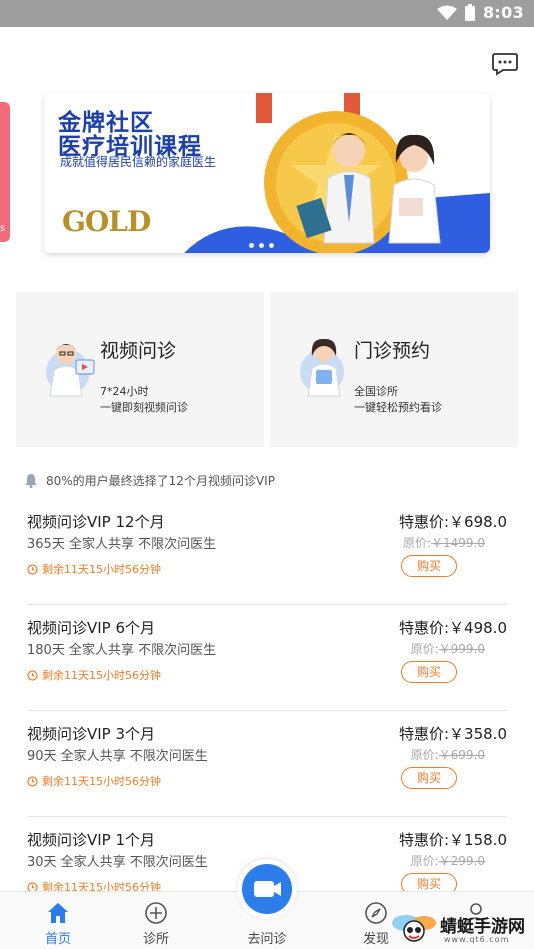 Image resolution: width=534 pixels, height=949 pixels. What do you see at coordinates (96, 522) in the screenshot?
I see `plan-name: 视频问诊VIP 12个月` at bounding box center [96, 522].